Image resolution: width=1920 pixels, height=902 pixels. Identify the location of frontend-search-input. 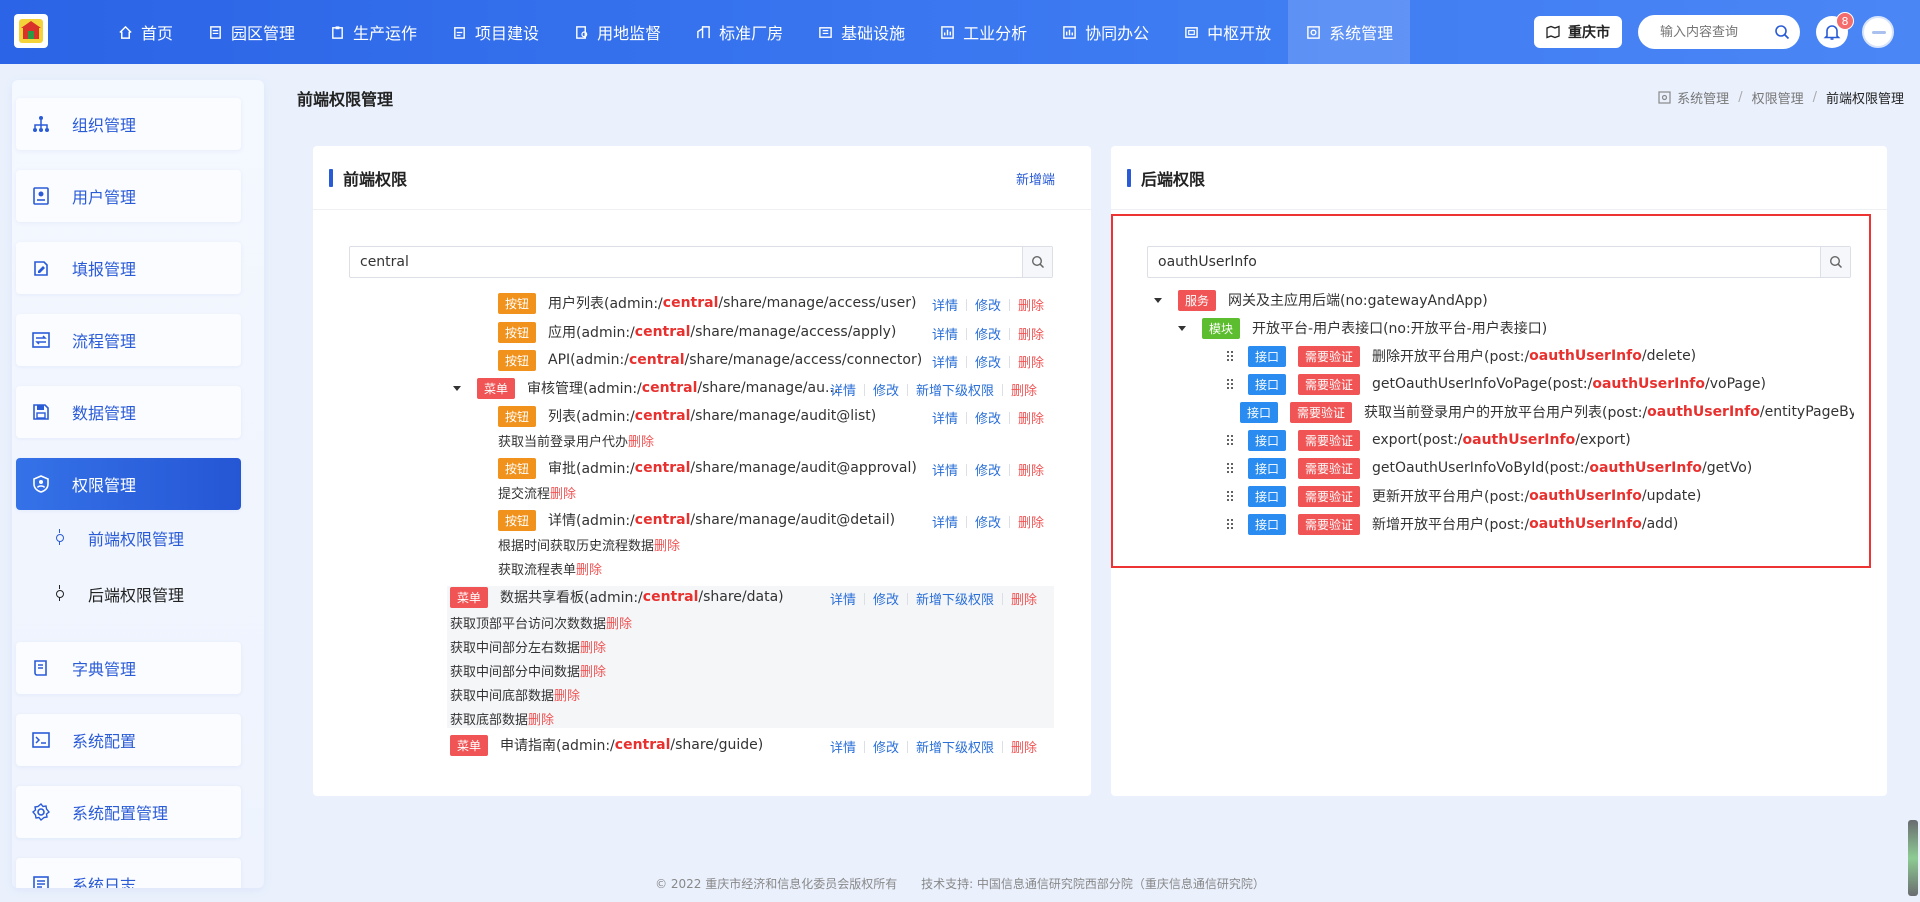
(686, 262).